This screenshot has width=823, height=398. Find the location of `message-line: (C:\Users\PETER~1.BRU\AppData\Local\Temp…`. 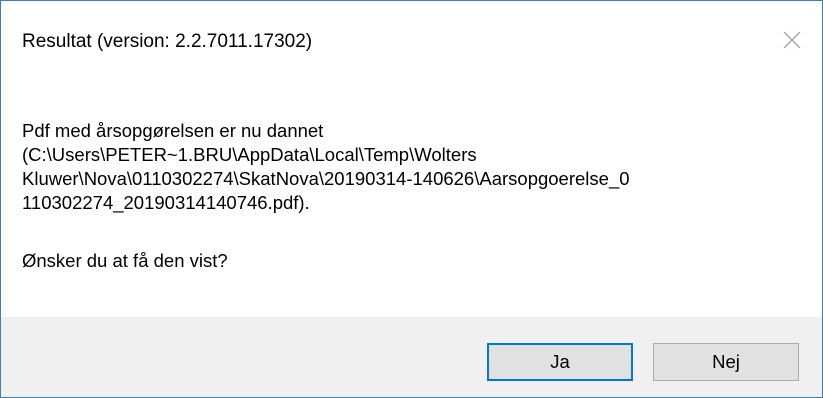

message-line: (C:\Users\PETER~1.BRU\AppData\Local\Temp… is located at coordinates (249, 154).